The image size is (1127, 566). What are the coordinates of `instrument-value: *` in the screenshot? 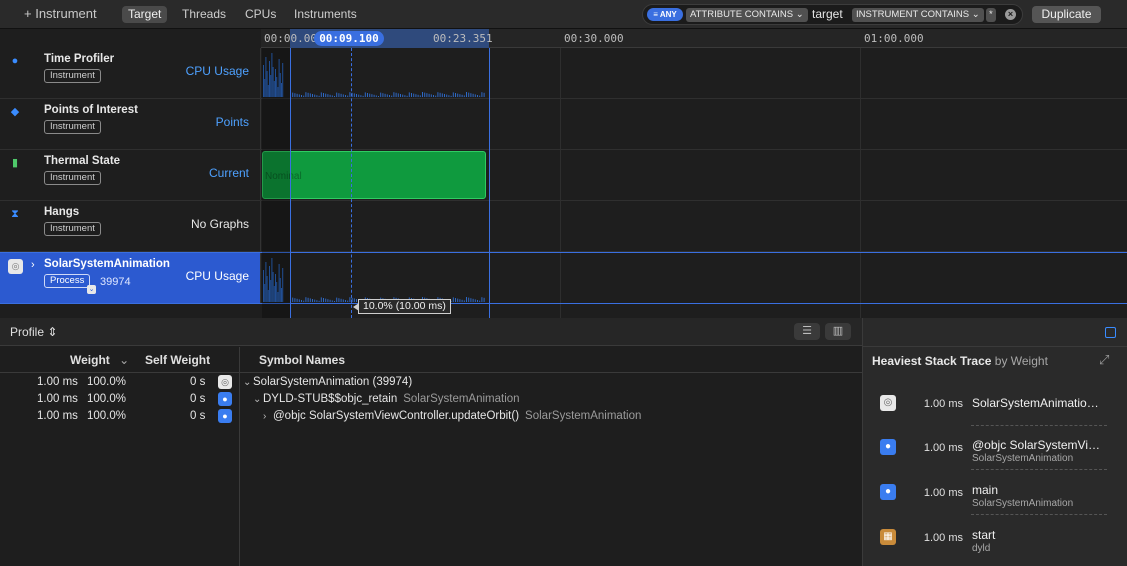 It's located at (991, 15).